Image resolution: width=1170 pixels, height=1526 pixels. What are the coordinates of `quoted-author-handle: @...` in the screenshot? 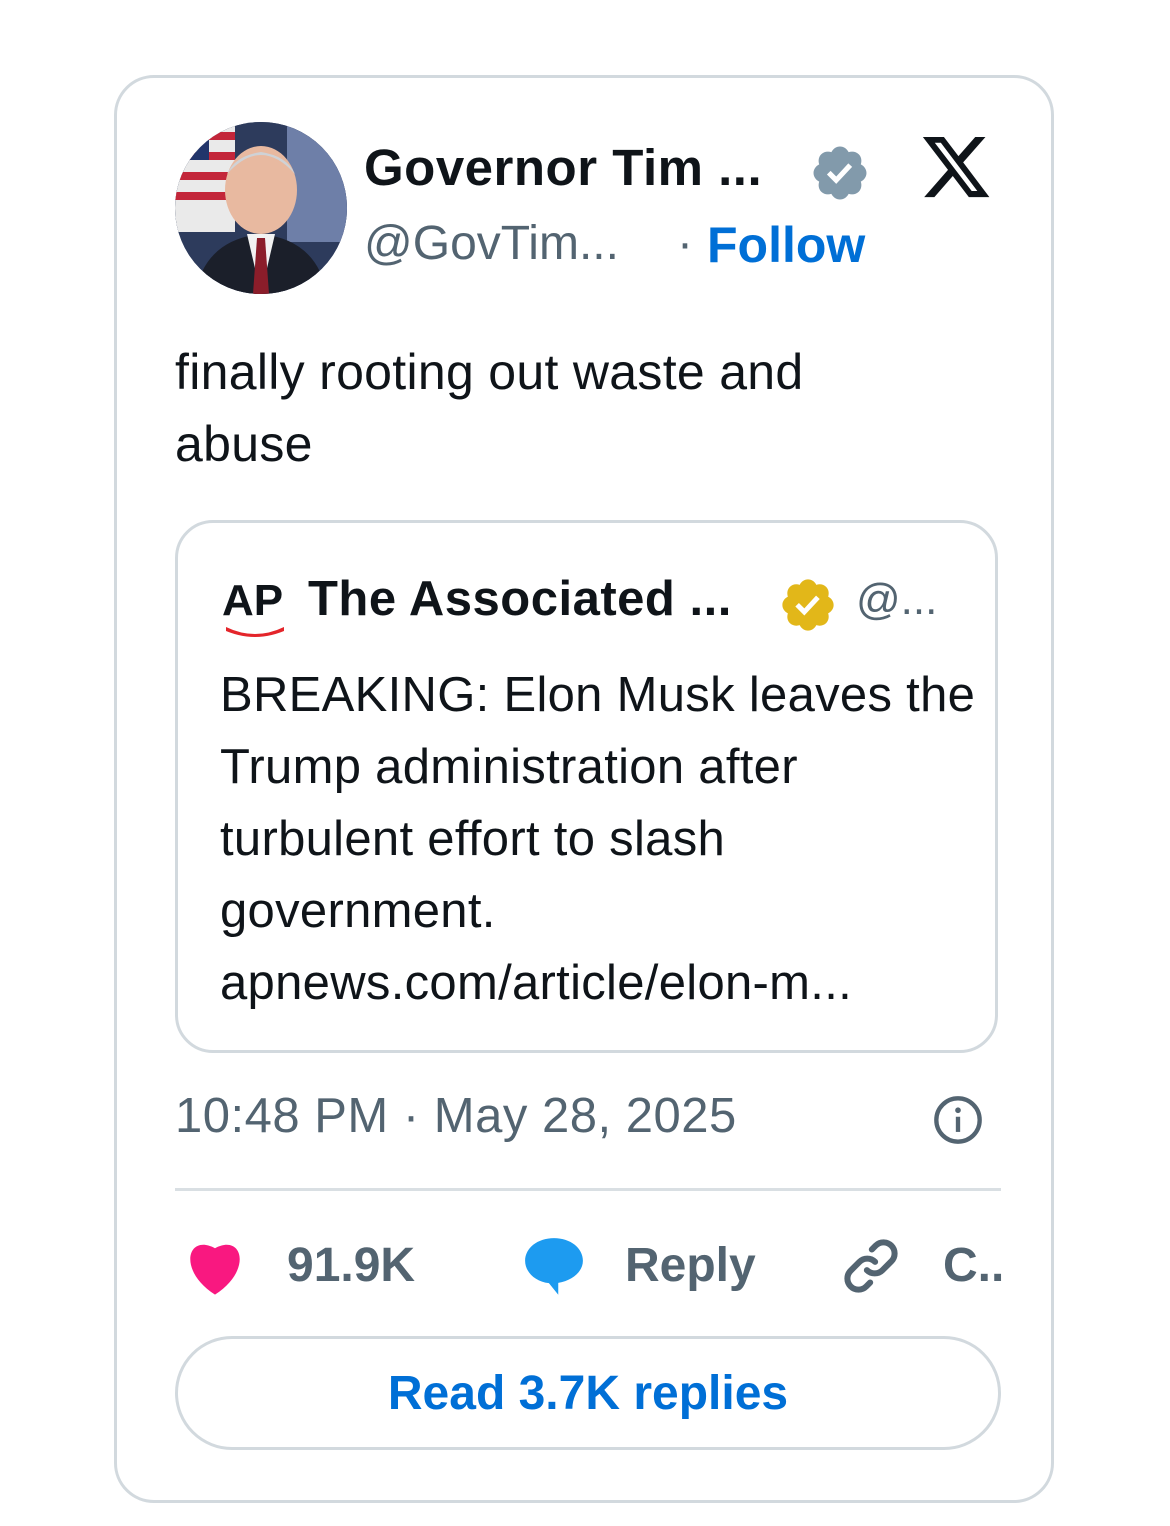 It's located at (896, 600).